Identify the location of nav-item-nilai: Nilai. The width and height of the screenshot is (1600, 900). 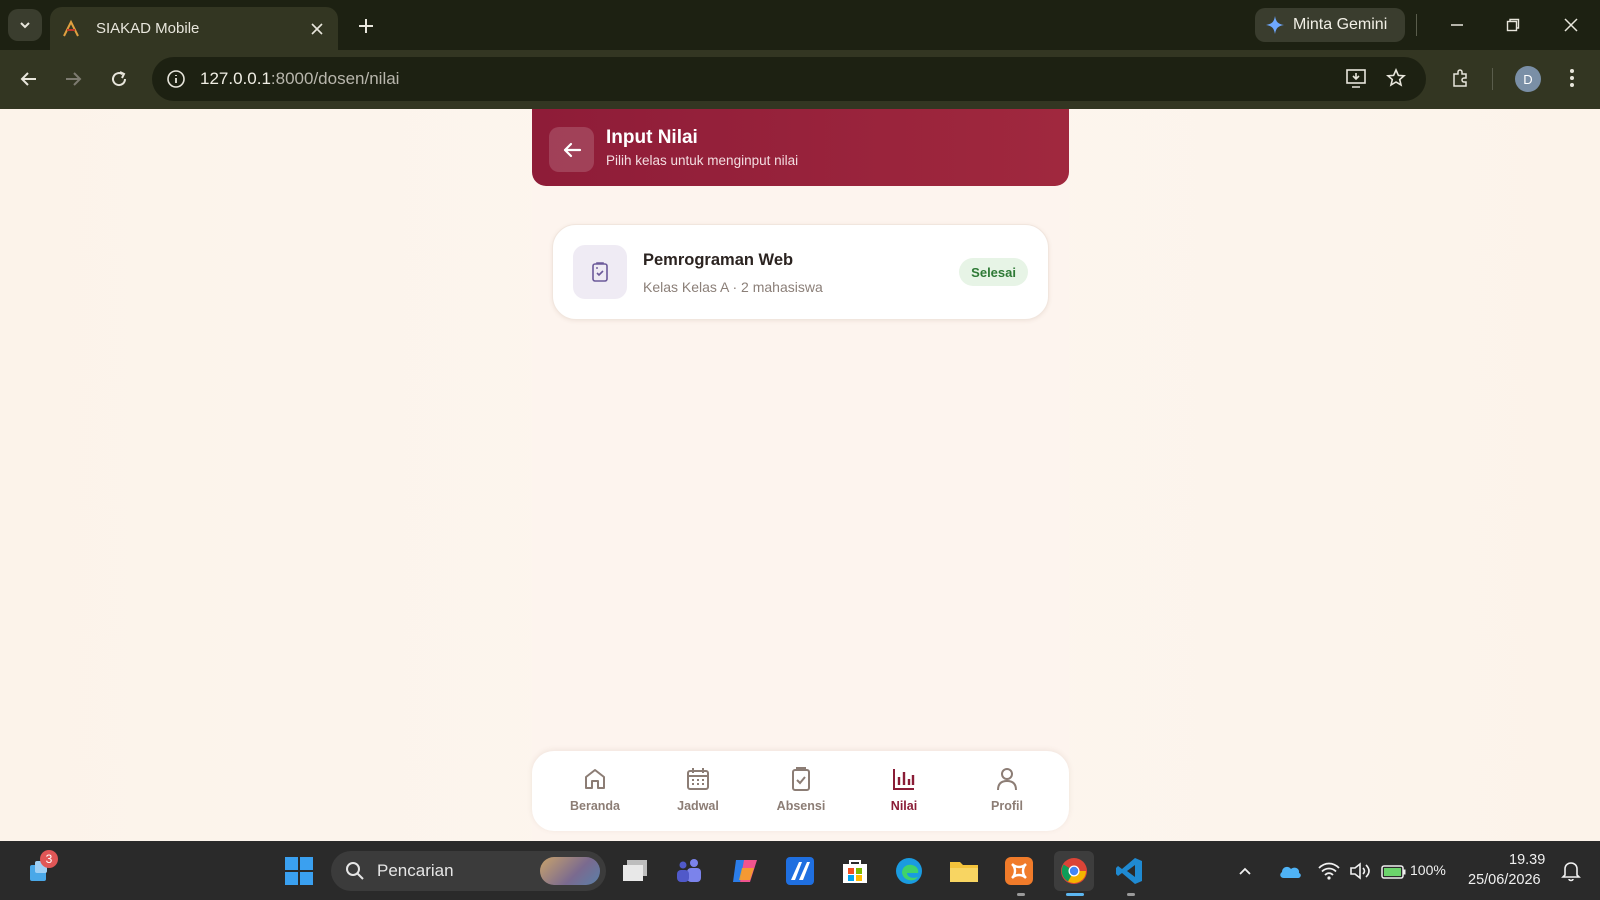
(904, 793).